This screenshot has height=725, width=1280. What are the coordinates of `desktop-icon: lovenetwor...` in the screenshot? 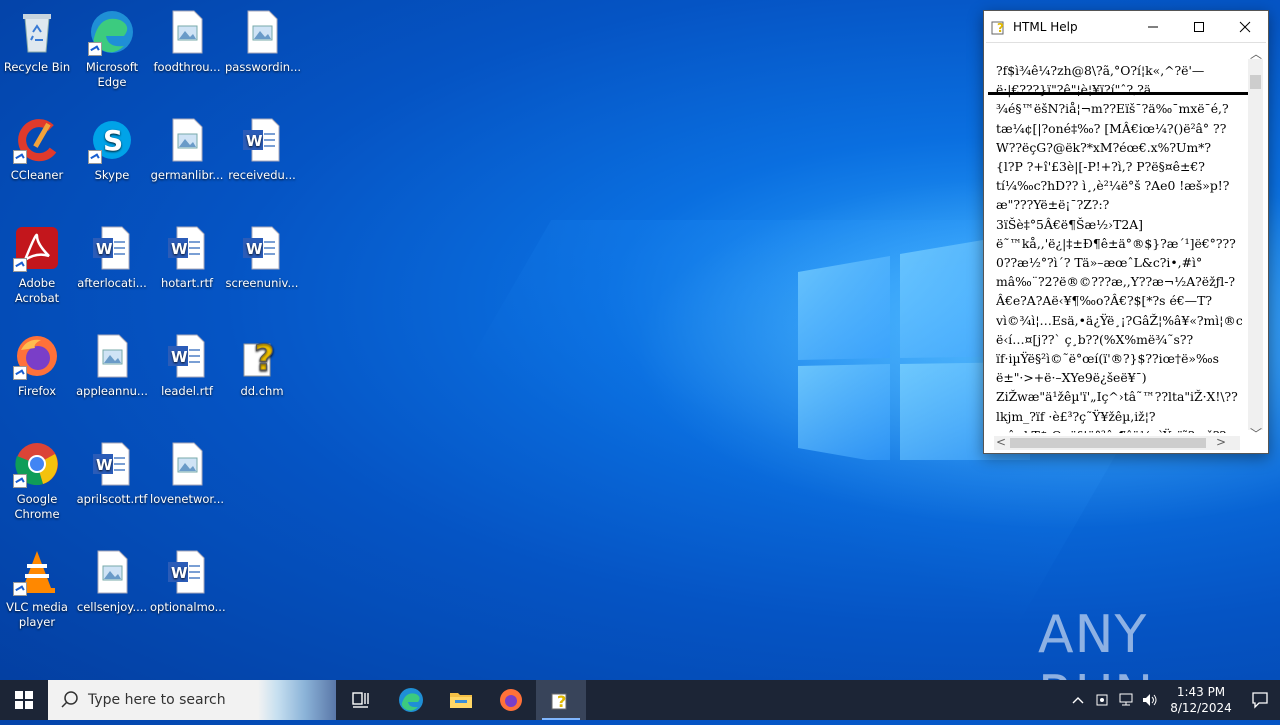 It's located at (187, 473).